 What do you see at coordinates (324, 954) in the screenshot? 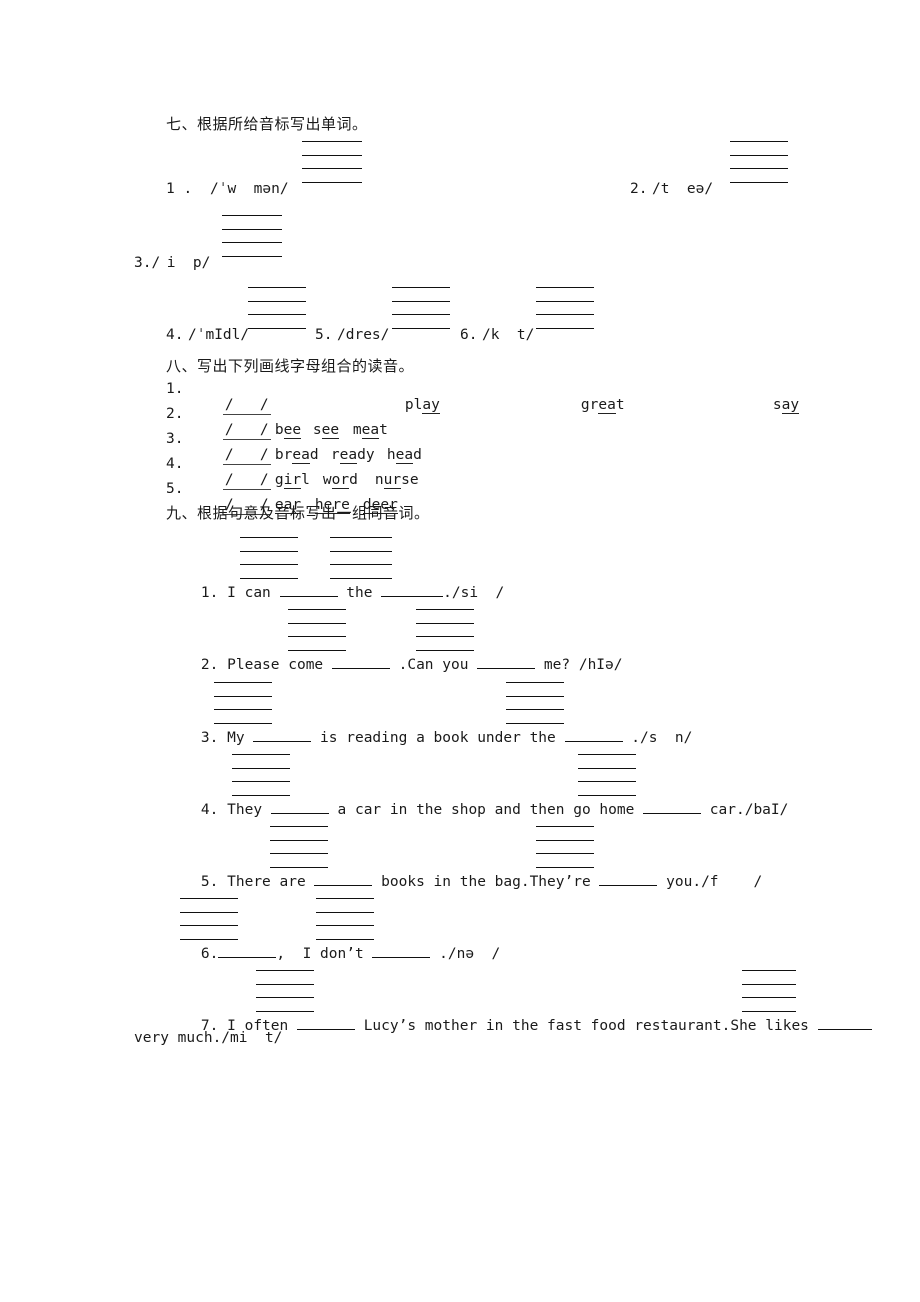
I see `question-9-6-part2: , I don’t` at bounding box center [324, 954].